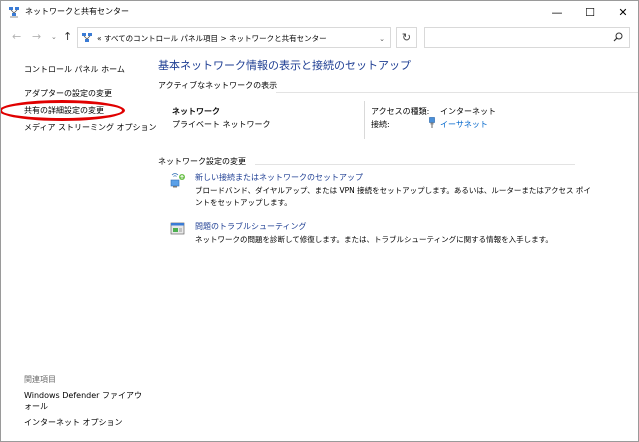 The image size is (639, 442). What do you see at coordinates (251, 226) in the screenshot?
I see `troubleshoot-link: 問題のトラブルシューティング` at bounding box center [251, 226].